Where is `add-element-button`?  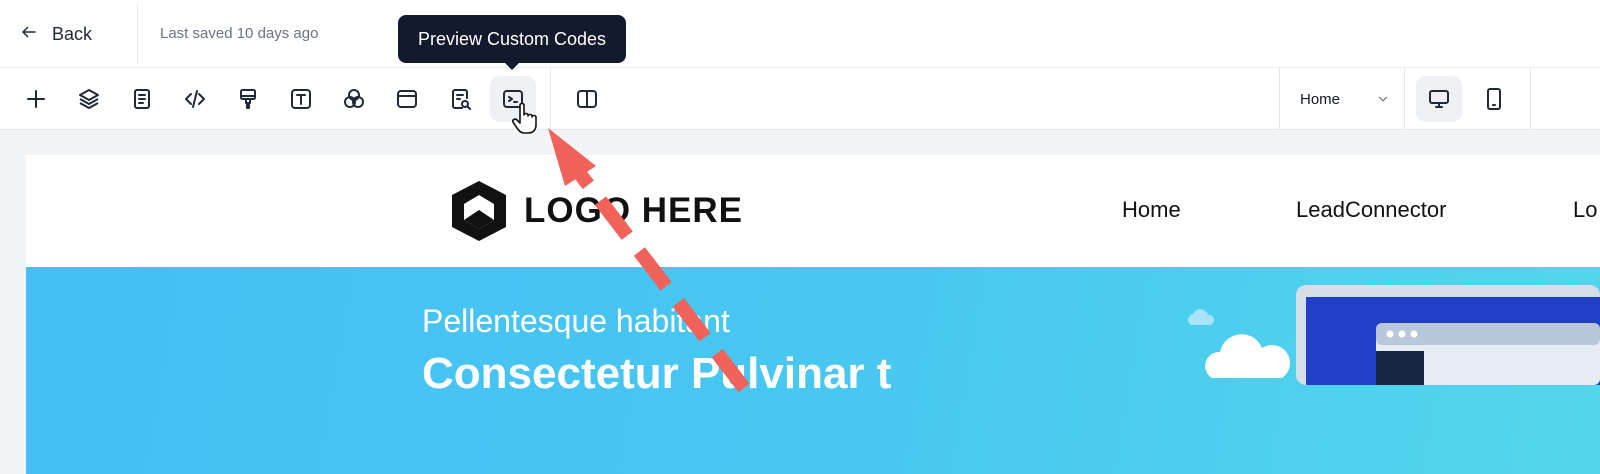
add-element-button is located at coordinates (36, 99).